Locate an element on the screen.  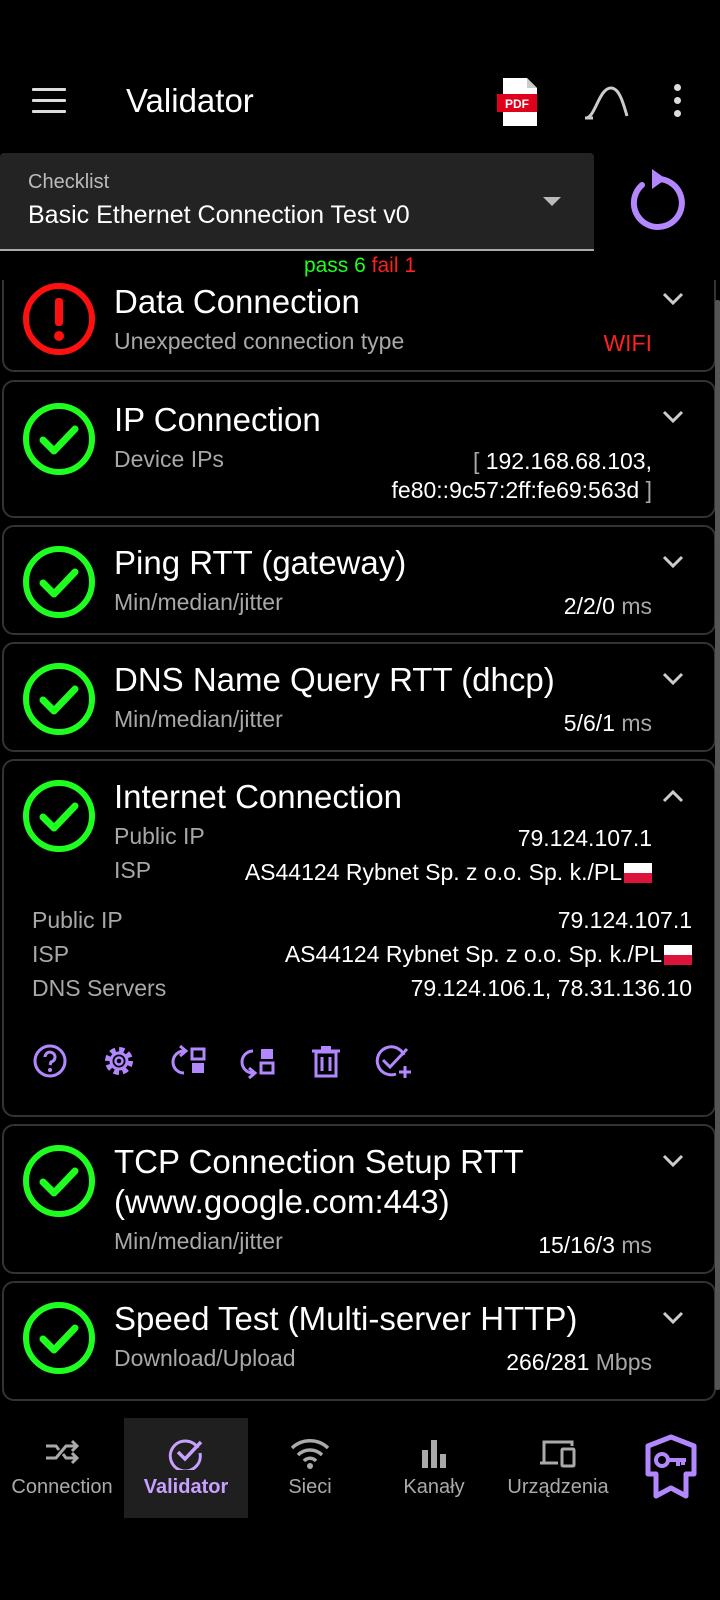
card-value: 2/2/0 ms is located at coordinates (607, 606).